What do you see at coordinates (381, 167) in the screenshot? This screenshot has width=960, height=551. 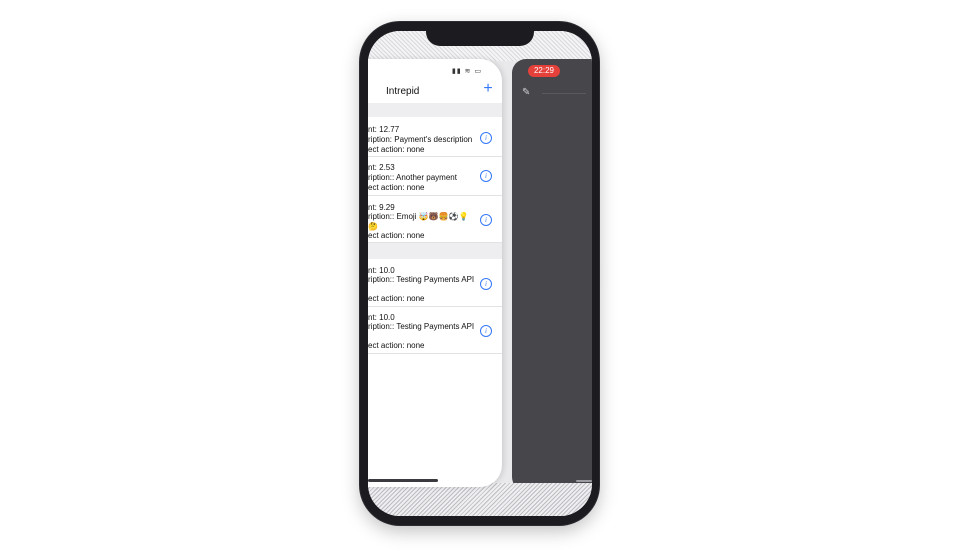 I see `amount-text: nt: 2.53` at bounding box center [381, 167].